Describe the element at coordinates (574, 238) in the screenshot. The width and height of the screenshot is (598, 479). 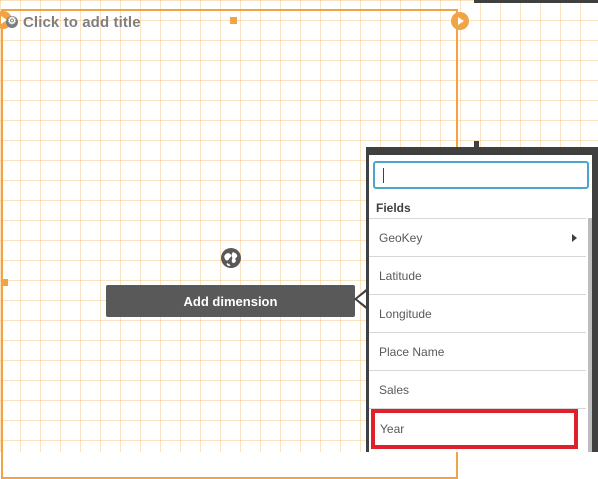
I see `chevron-right-icon` at that location.